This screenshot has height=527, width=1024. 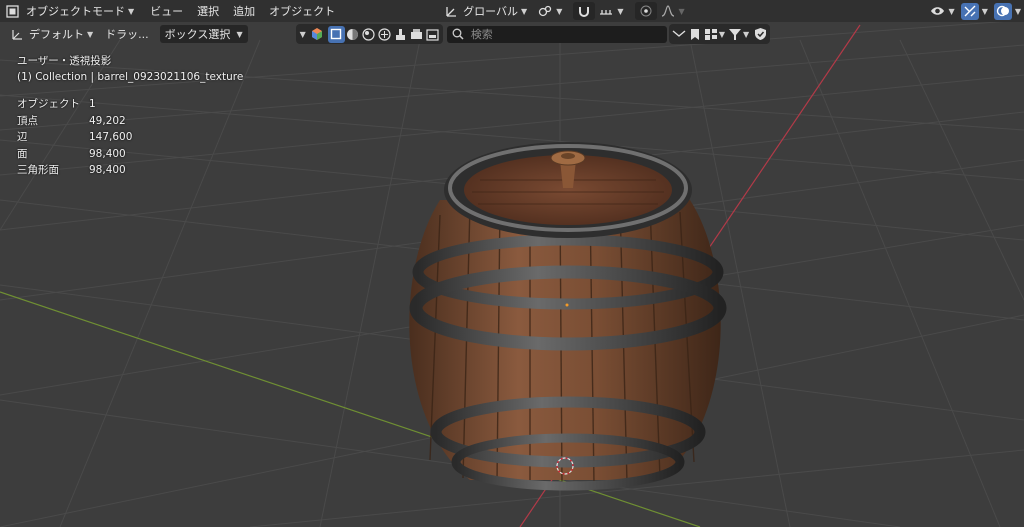 I want to click on filter-icon, so click(x=735, y=34).